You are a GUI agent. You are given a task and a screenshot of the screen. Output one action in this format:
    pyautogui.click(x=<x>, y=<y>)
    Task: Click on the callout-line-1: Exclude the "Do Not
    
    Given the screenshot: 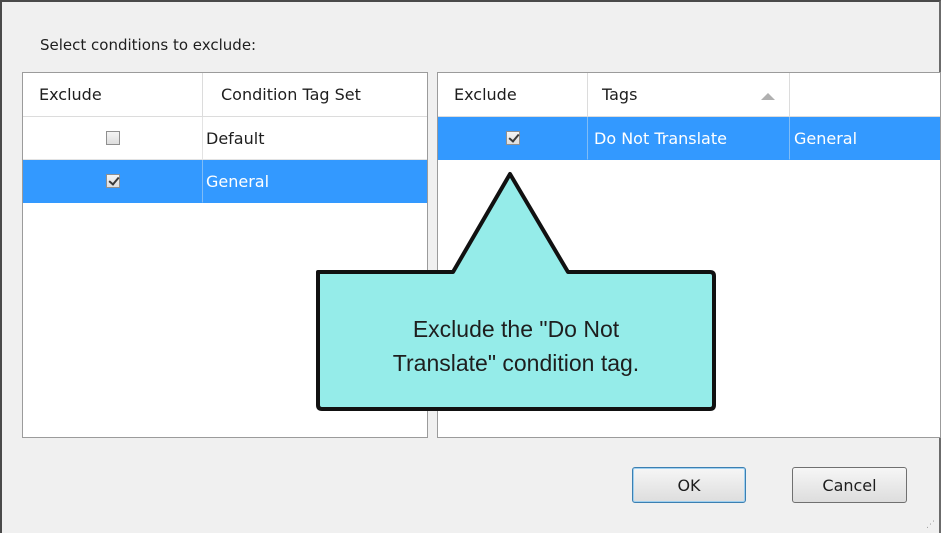 What is the action you would take?
    pyautogui.click(x=516, y=329)
    